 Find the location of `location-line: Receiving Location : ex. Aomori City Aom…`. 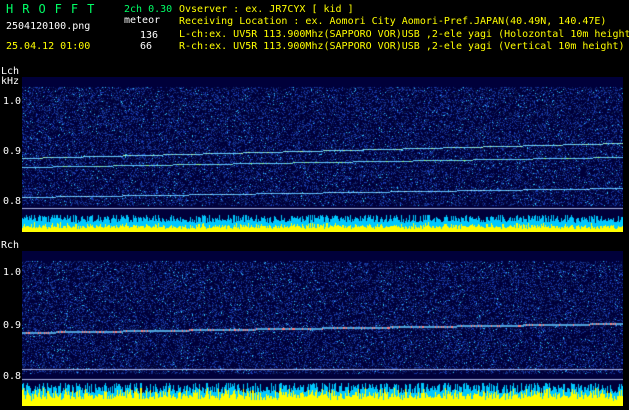

location-line: Receiving Location : ex. Aomori City Aom… is located at coordinates (393, 21).